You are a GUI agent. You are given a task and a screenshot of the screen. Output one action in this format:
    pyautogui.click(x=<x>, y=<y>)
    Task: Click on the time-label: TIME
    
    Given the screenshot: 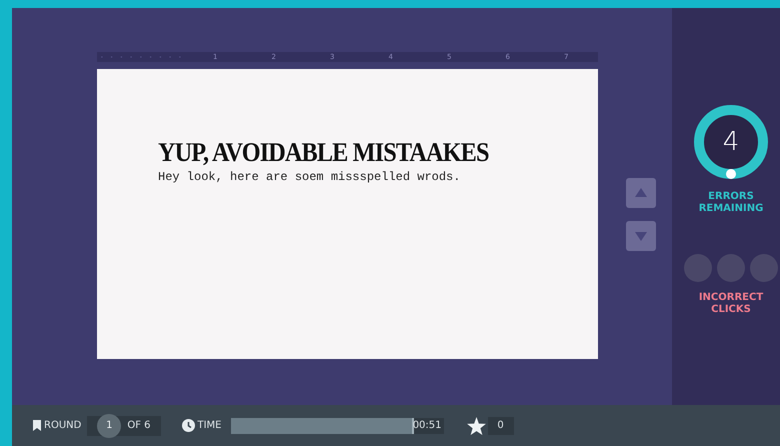 What is the action you would take?
    pyautogui.click(x=210, y=426)
    